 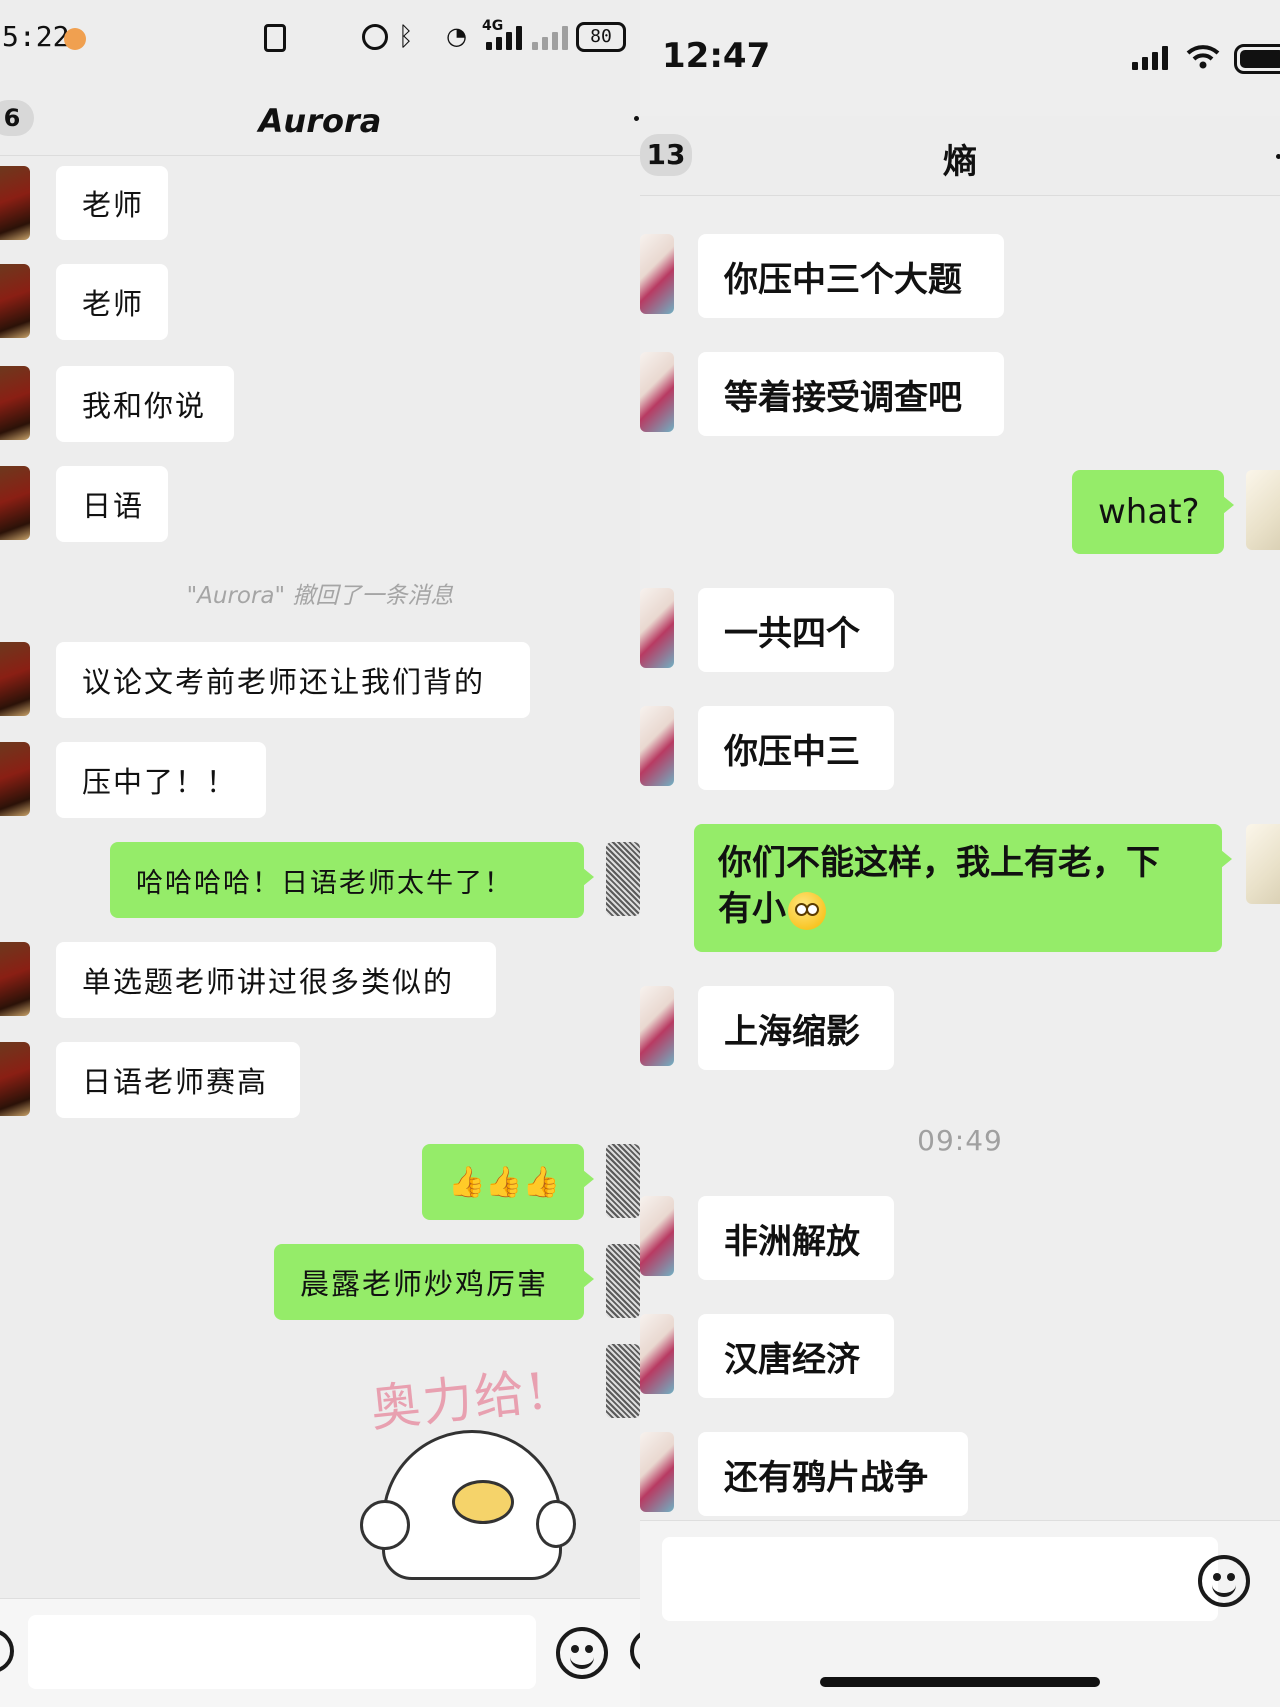 I want to click on message-text: 哈哈哈哈！日语老师太牛了！, so click(x=324, y=883).